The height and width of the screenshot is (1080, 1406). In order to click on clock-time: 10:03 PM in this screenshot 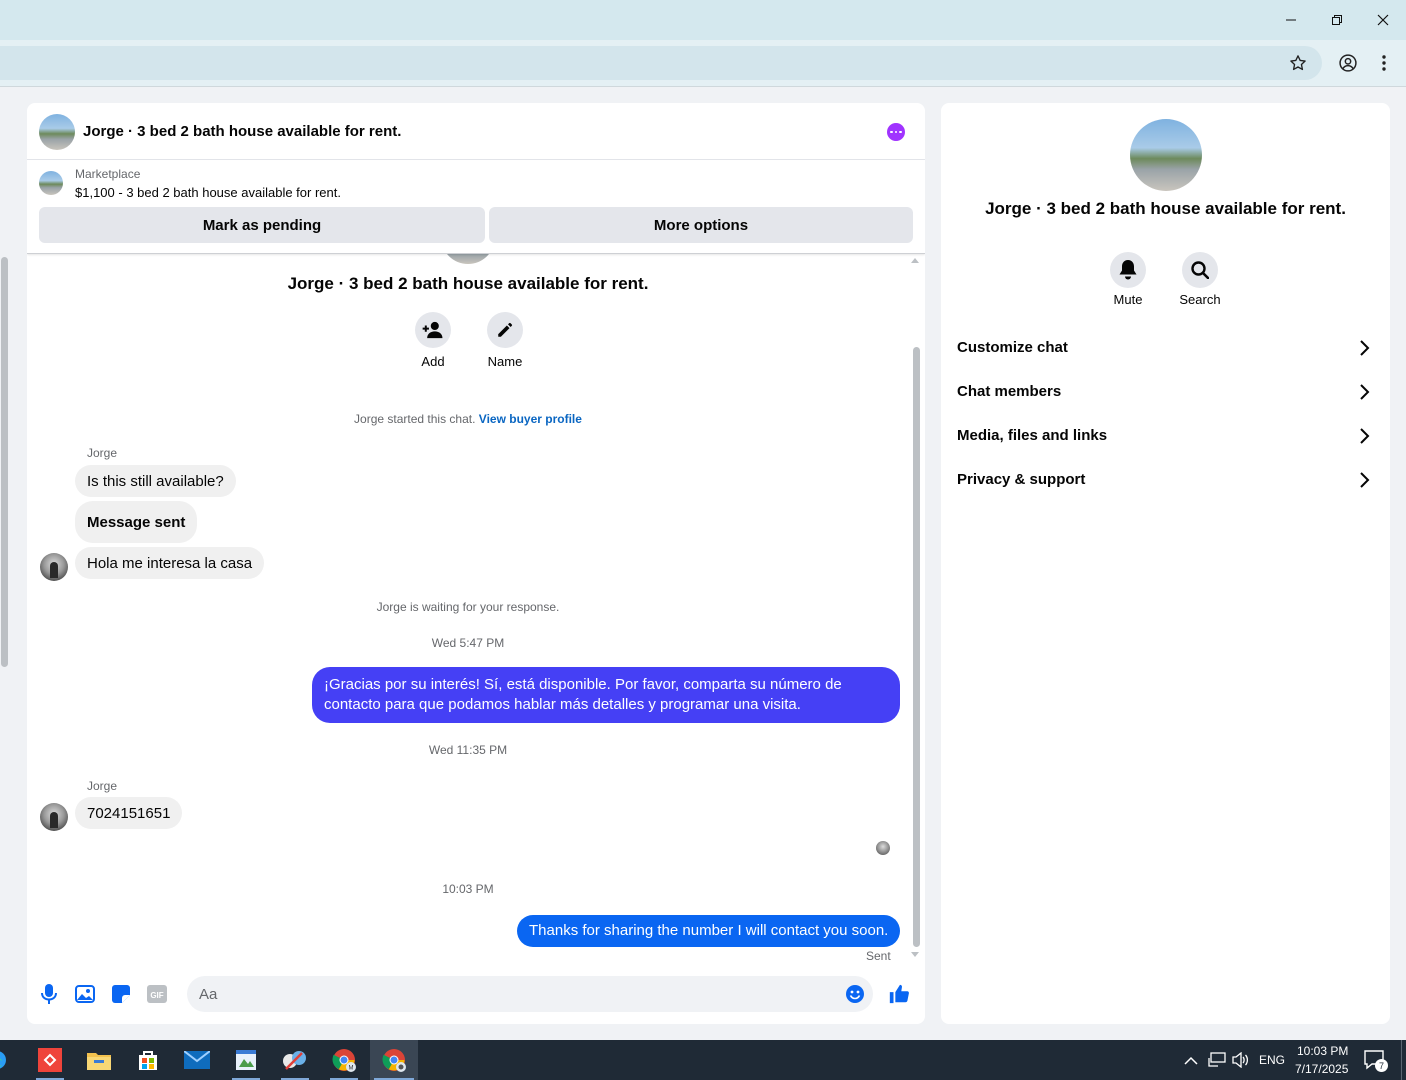, I will do `click(1322, 1051)`.